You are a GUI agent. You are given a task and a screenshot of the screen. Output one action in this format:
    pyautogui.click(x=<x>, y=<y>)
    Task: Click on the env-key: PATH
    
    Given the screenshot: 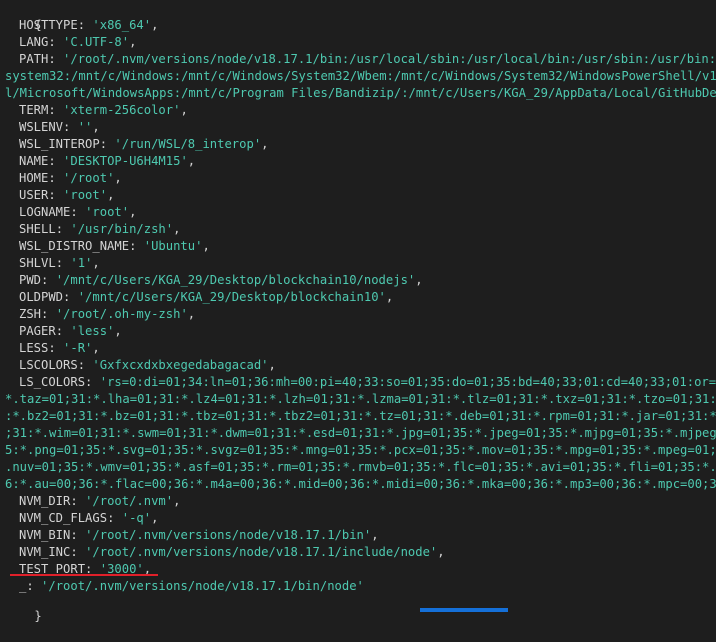 What is the action you would take?
    pyautogui.click(x=34, y=59)
    